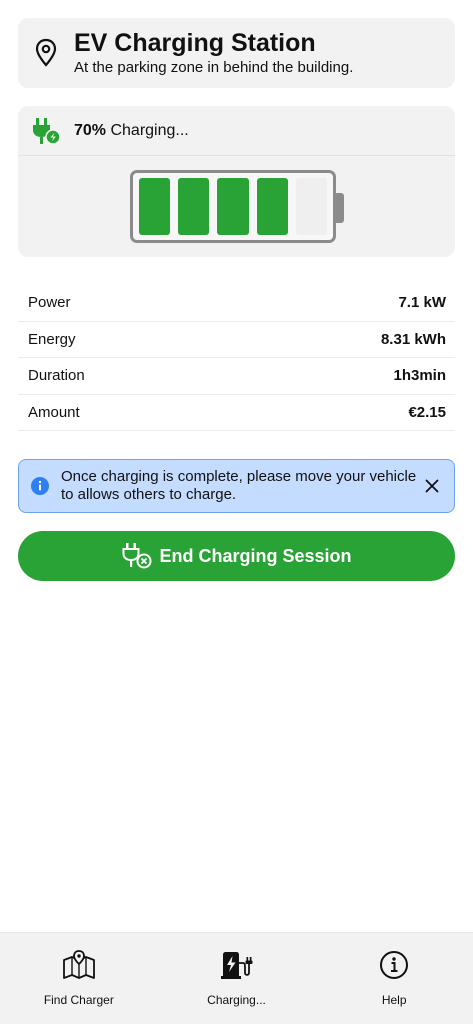  I want to click on nav-find-charger: Find Charger, so click(79, 978).